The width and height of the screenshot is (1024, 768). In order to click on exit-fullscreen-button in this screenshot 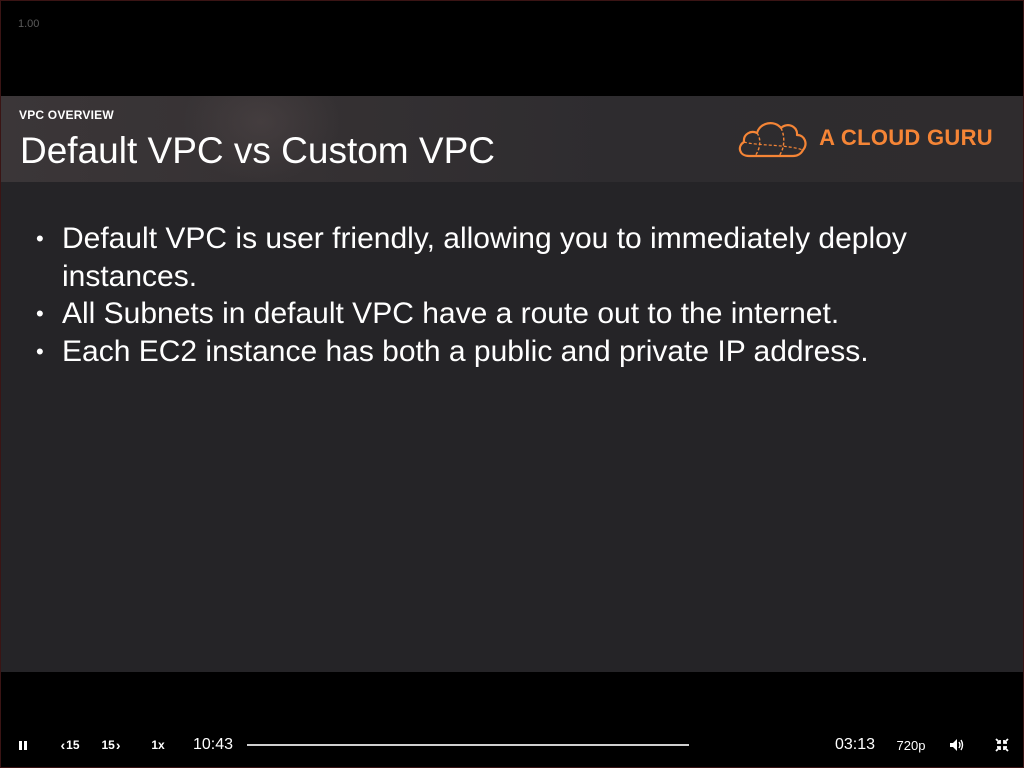, I will do `click(1002, 745)`.